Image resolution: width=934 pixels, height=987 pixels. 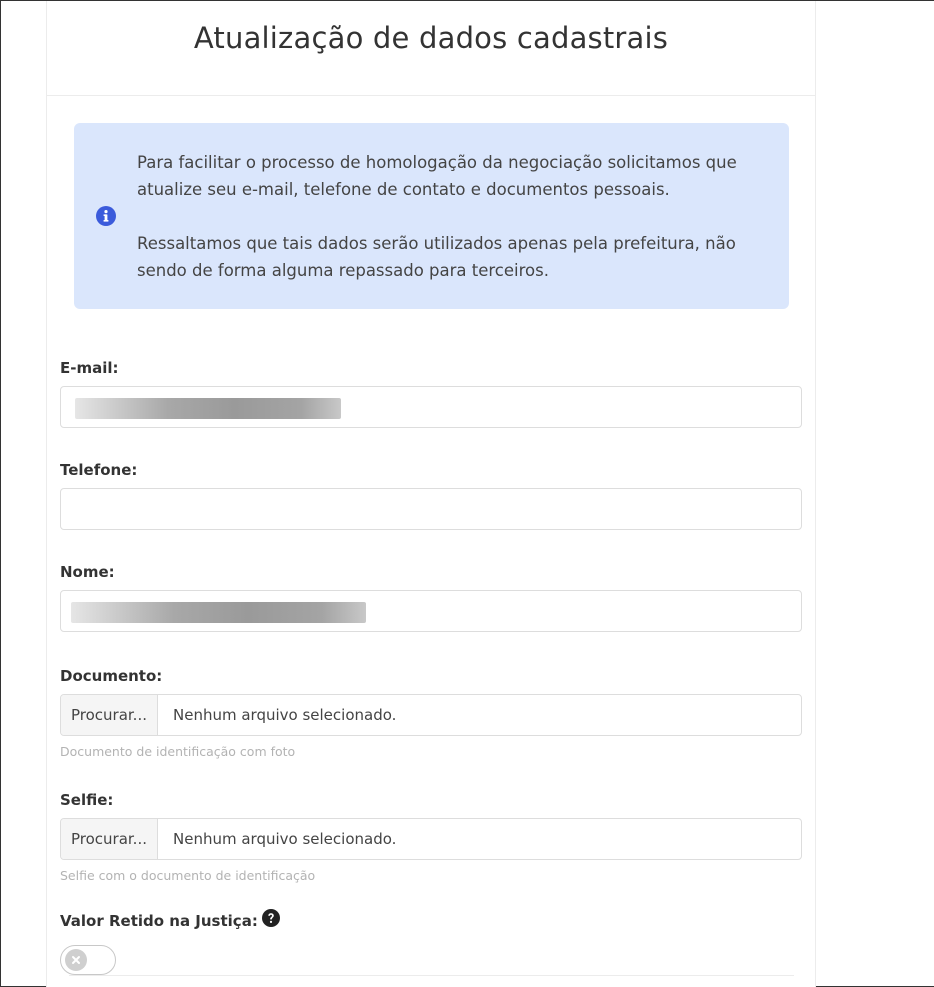 I want to click on phone-label: Telefone:, so click(x=99, y=470).